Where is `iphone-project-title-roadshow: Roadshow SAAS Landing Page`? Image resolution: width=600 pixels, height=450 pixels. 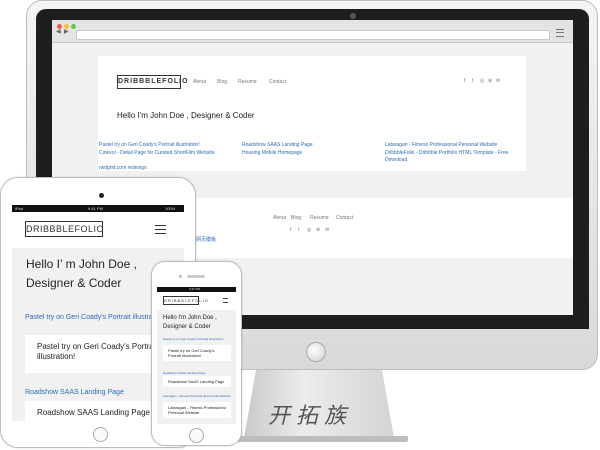
iphone-project-title-roadshow: Roadshow SAAS Landing Page is located at coordinates (196, 381).